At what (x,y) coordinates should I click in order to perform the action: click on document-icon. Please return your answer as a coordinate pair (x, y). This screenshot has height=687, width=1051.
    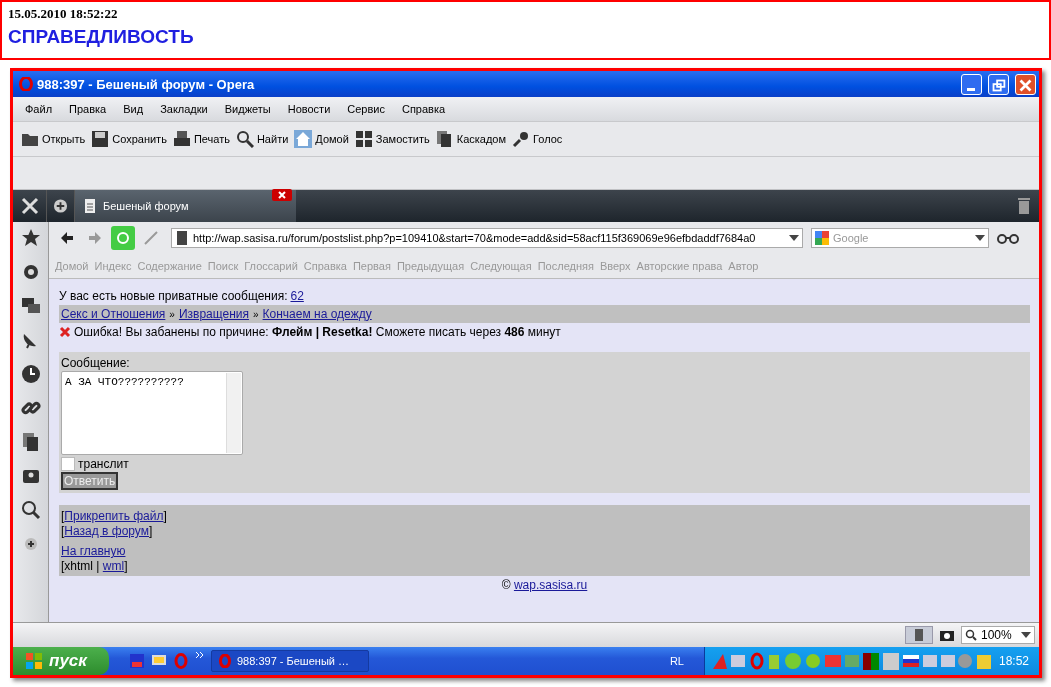
    Looking at the image, I should click on (90, 206).